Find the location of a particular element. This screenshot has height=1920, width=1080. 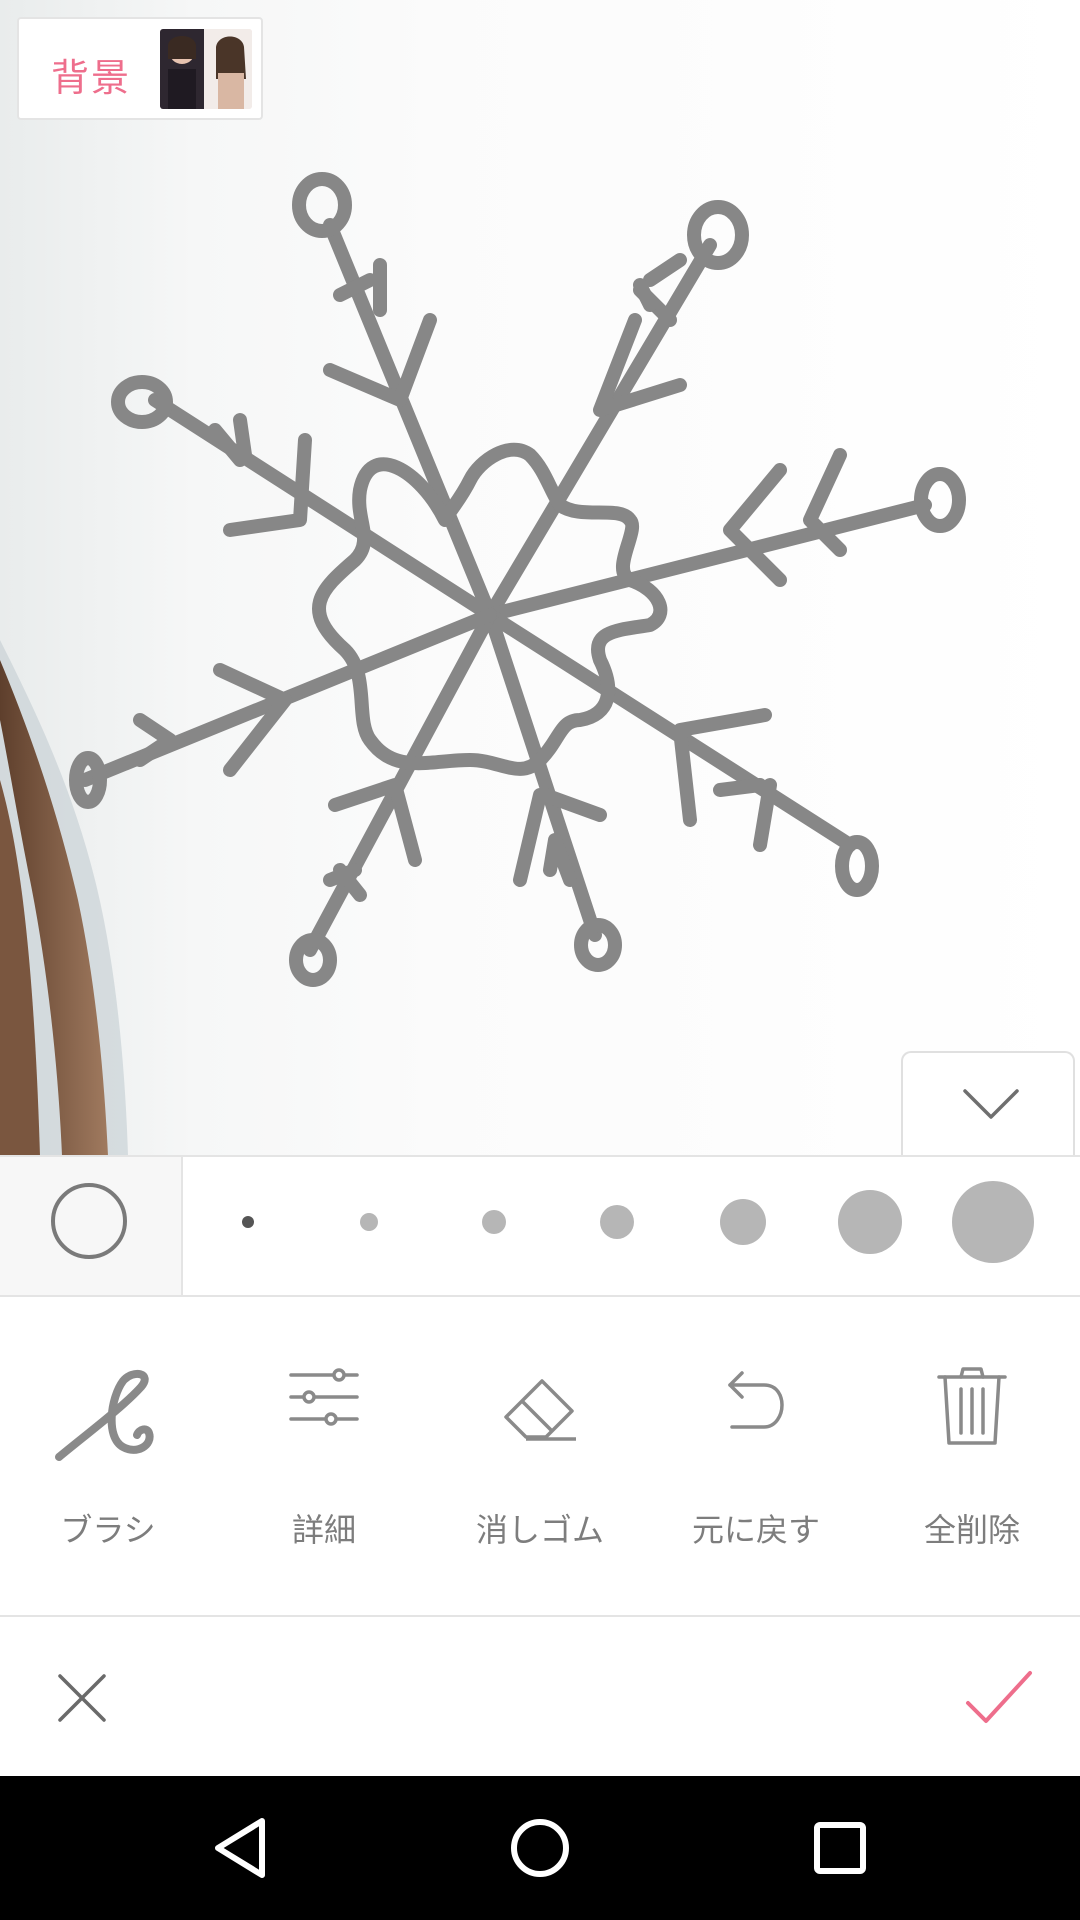

tool-clear-all-label: 全削除 is located at coordinates (971, 1530).